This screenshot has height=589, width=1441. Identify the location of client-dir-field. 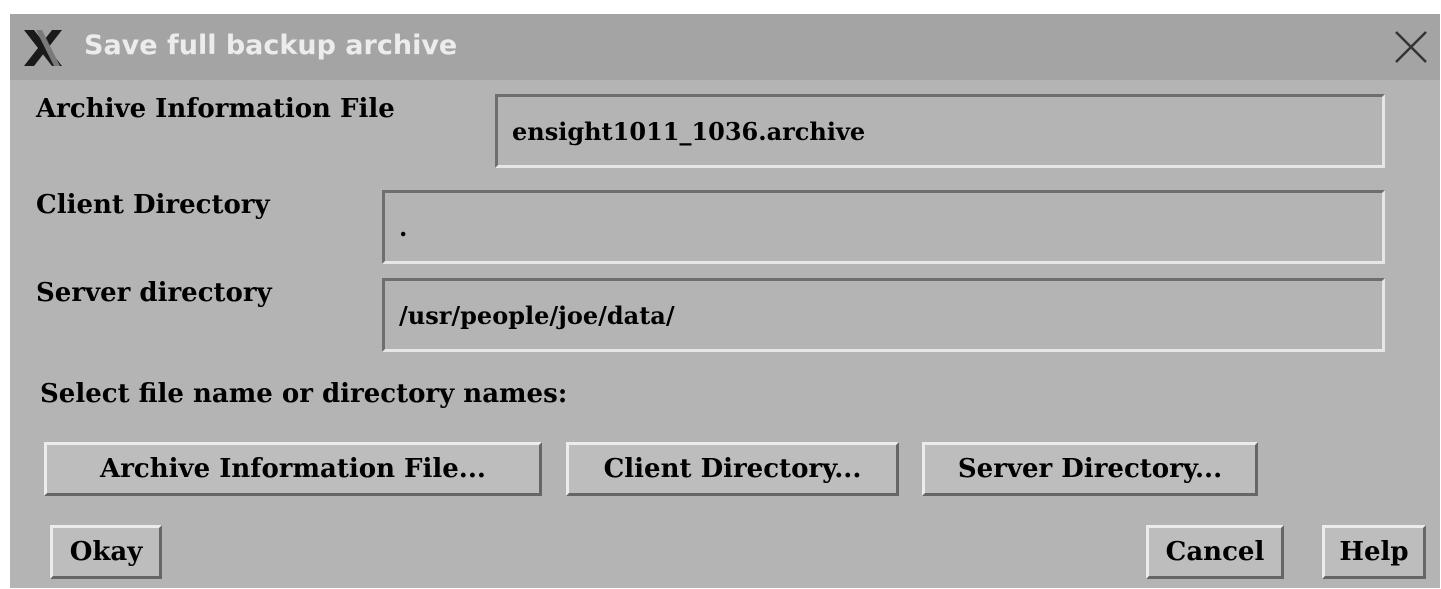
(883, 227).